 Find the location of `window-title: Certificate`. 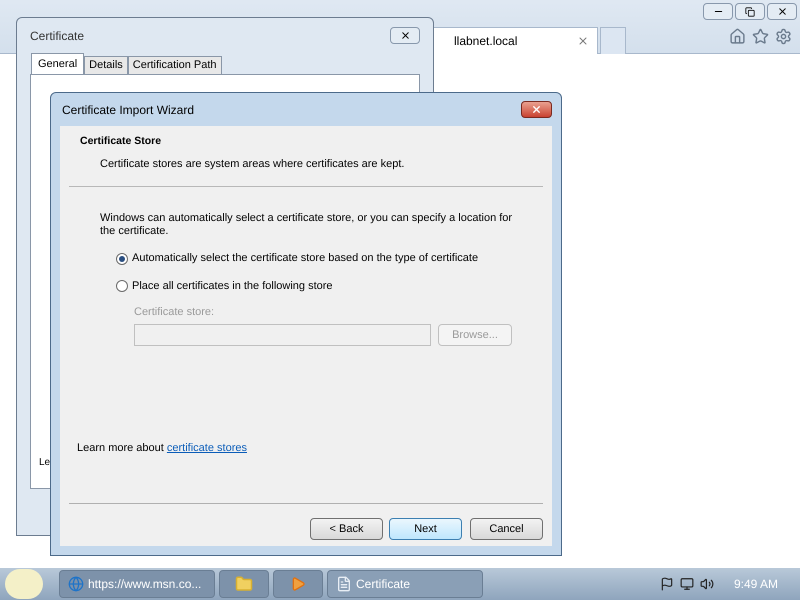

window-title: Certificate is located at coordinates (57, 36).